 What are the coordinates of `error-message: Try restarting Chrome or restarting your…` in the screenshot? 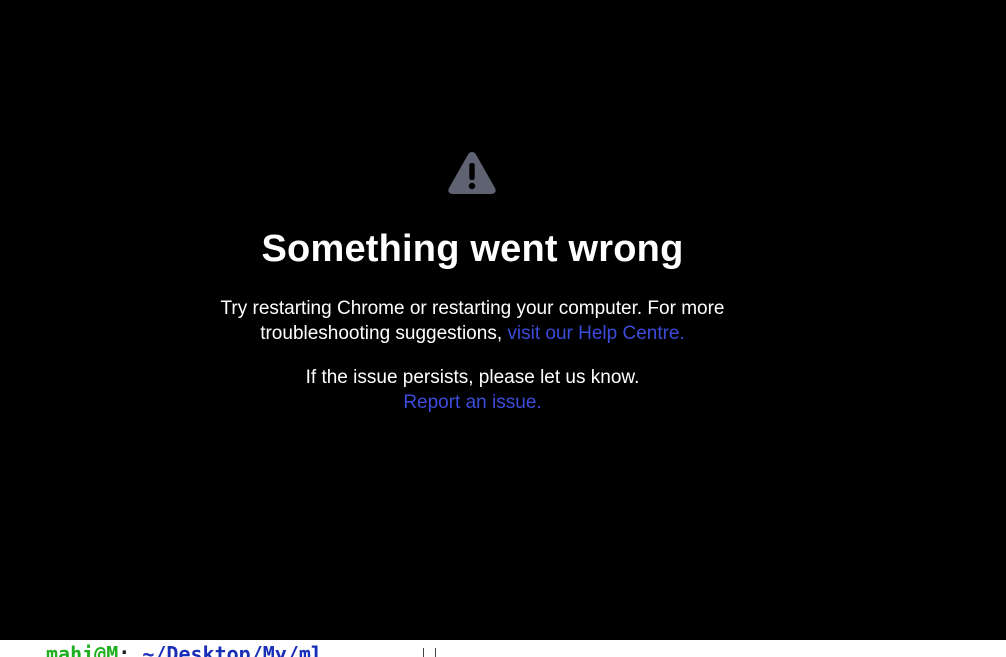 It's located at (472, 321).